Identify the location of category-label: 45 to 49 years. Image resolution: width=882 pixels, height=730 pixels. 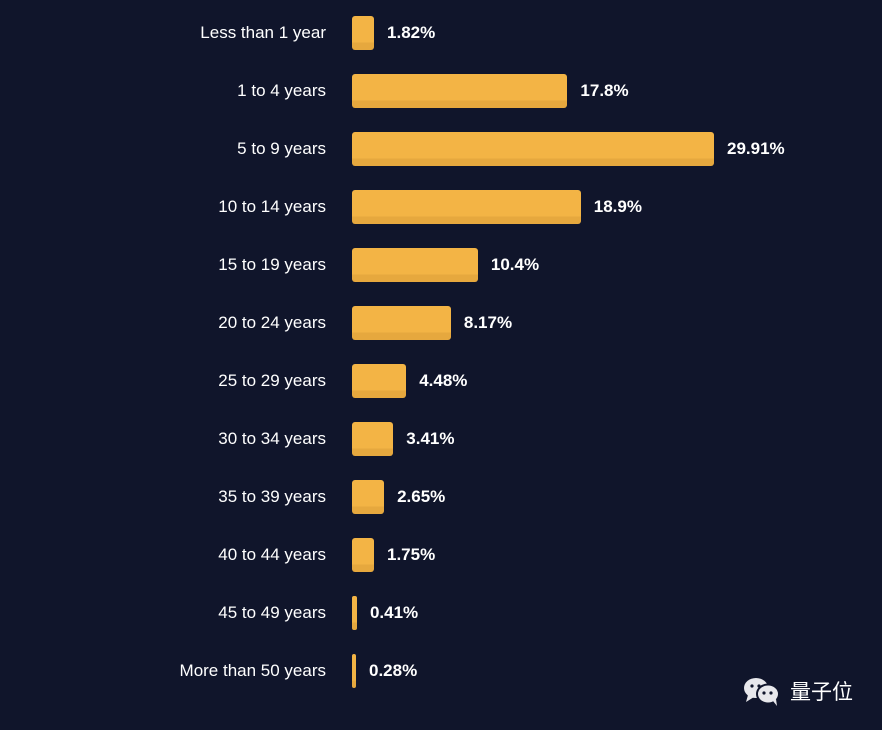
(272, 612).